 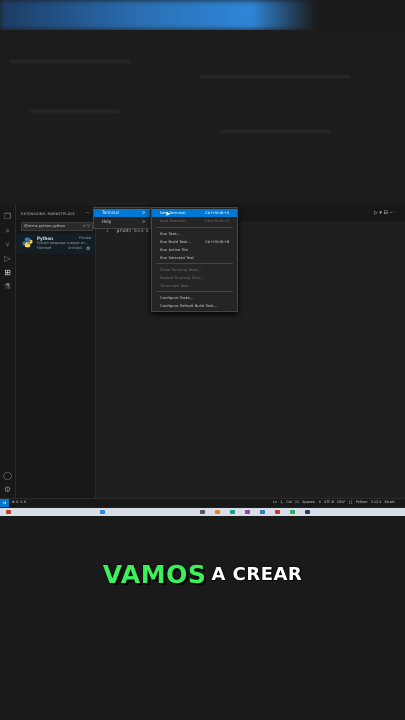 What do you see at coordinates (202, 15) in the screenshot?
I see `blurred-window-titlebar` at bounding box center [202, 15].